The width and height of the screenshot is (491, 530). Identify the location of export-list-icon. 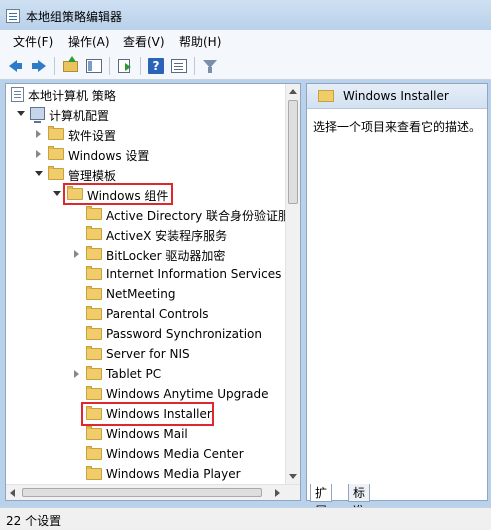
(124, 66).